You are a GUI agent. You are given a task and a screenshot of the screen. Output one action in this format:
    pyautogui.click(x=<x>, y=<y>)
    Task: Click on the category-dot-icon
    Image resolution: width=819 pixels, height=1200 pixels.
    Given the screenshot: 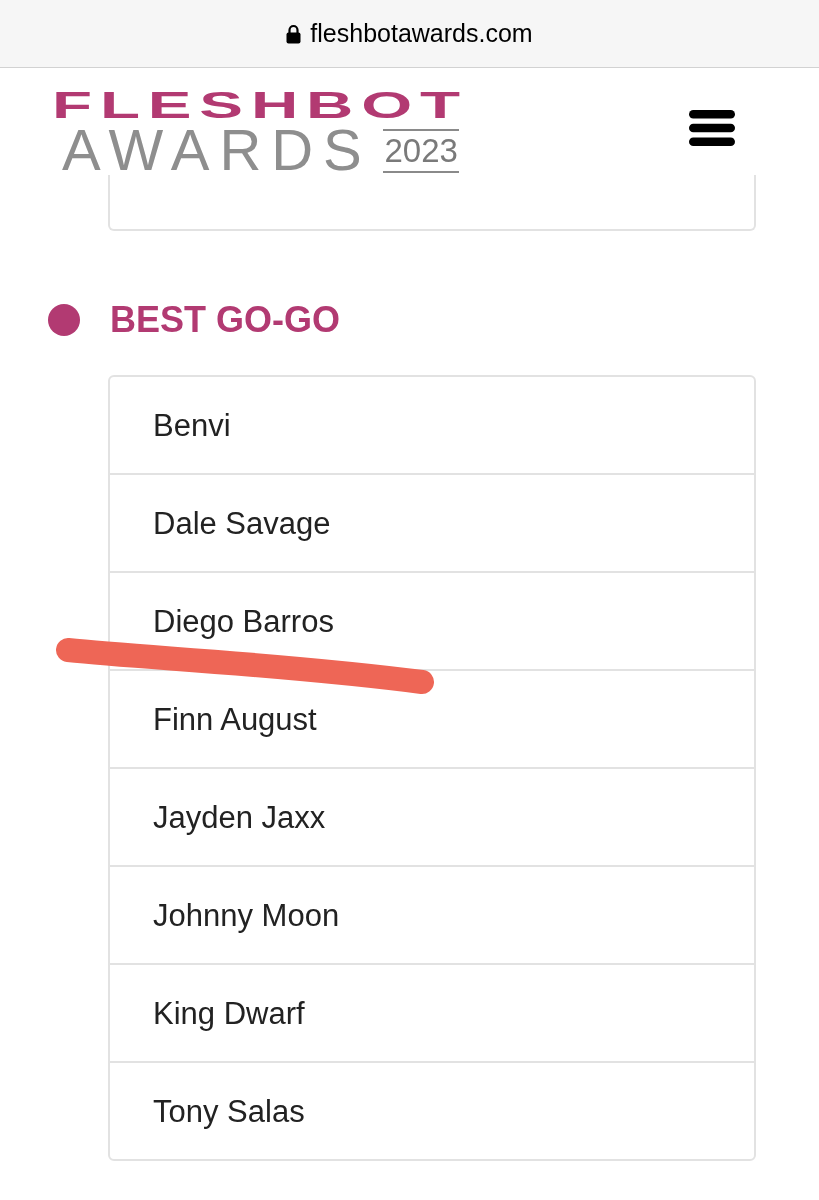 What is the action you would take?
    pyautogui.click(x=64, y=320)
    